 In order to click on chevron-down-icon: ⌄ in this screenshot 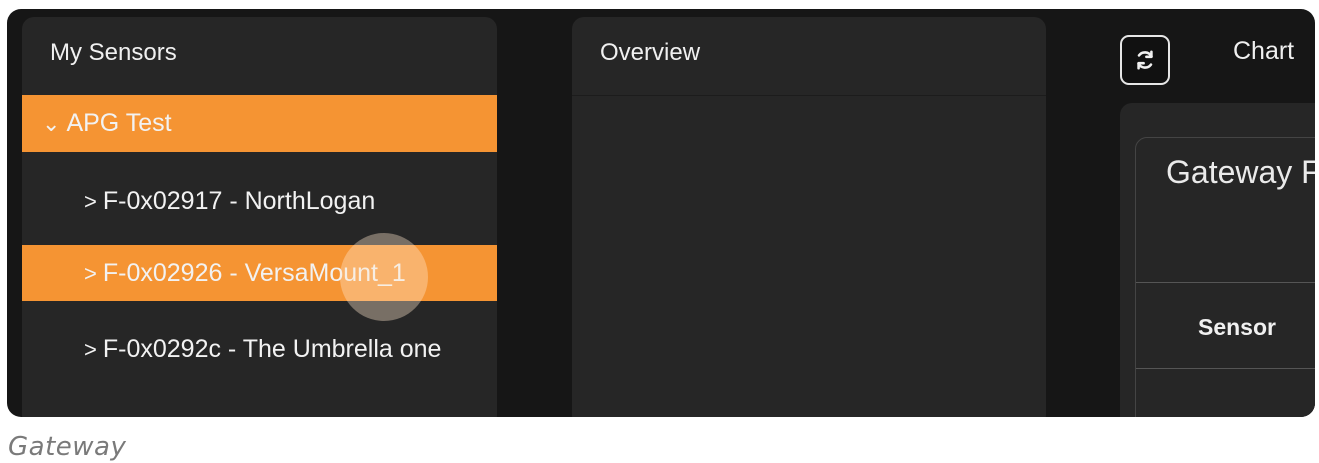, I will do `click(51, 123)`.